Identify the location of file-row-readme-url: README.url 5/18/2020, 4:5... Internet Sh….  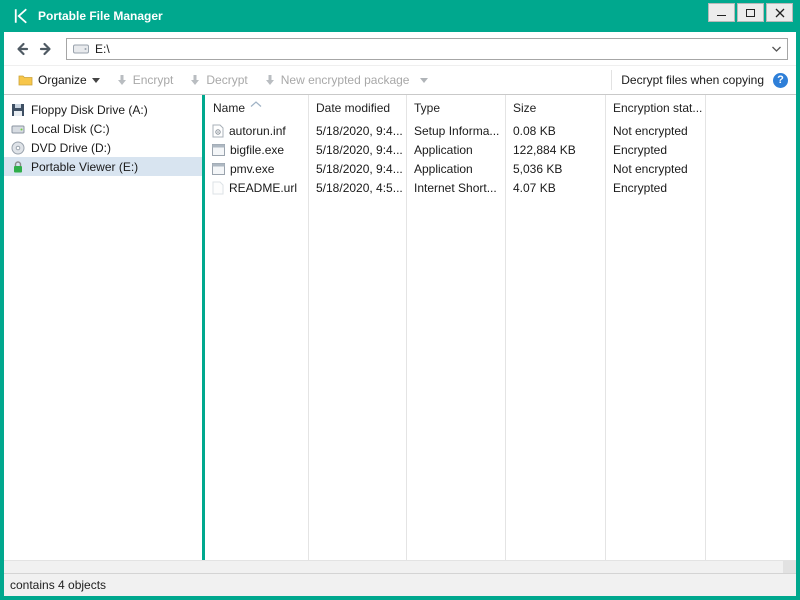
(500, 187).